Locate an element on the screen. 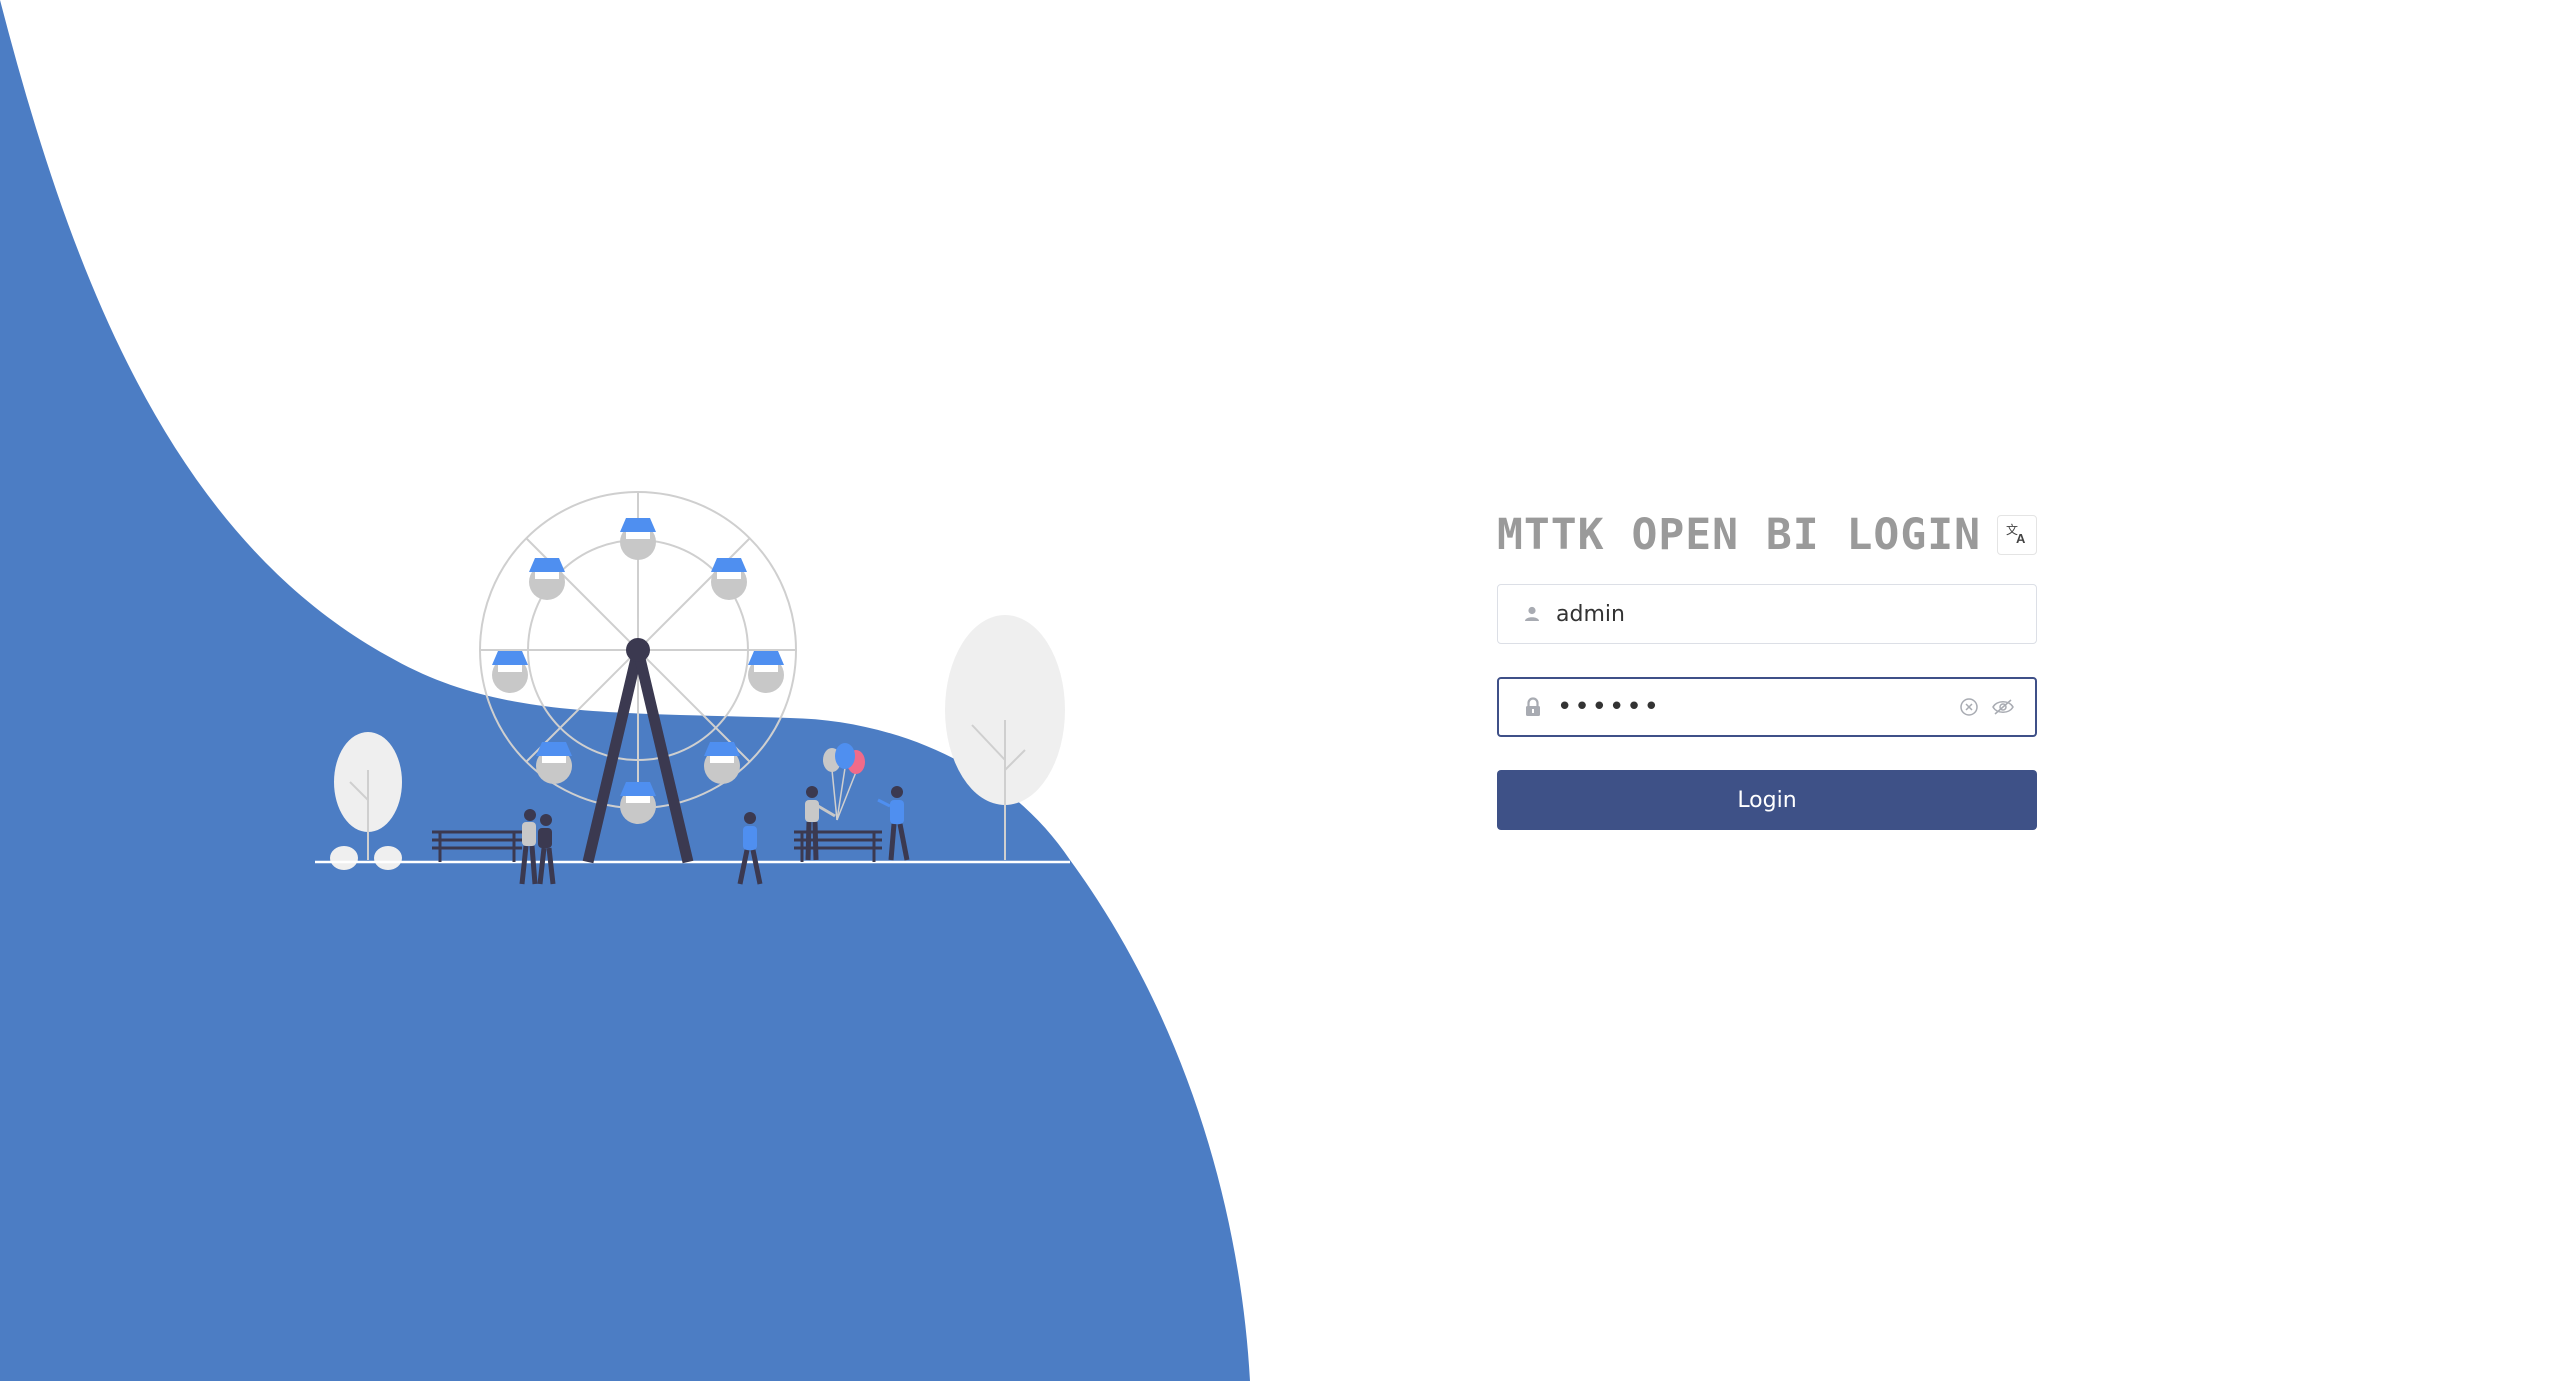 The image size is (2559, 1381). username-field is located at coordinates (1767, 614).